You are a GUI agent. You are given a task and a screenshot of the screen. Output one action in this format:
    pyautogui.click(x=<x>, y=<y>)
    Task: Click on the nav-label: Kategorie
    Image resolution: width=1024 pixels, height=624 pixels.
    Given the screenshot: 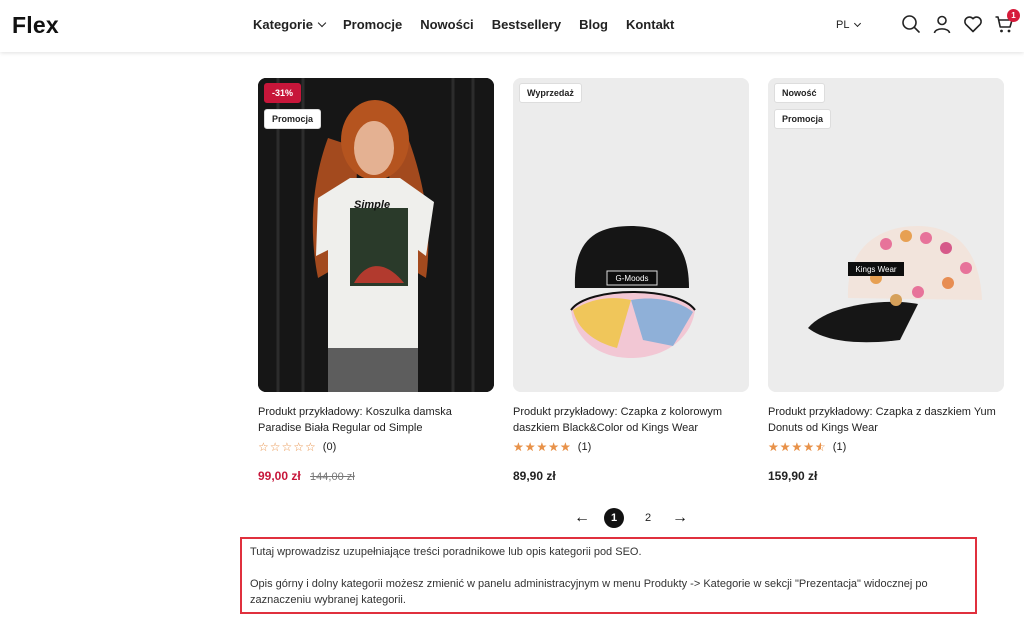 What is the action you would take?
    pyautogui.click(x=283, y=24)
    